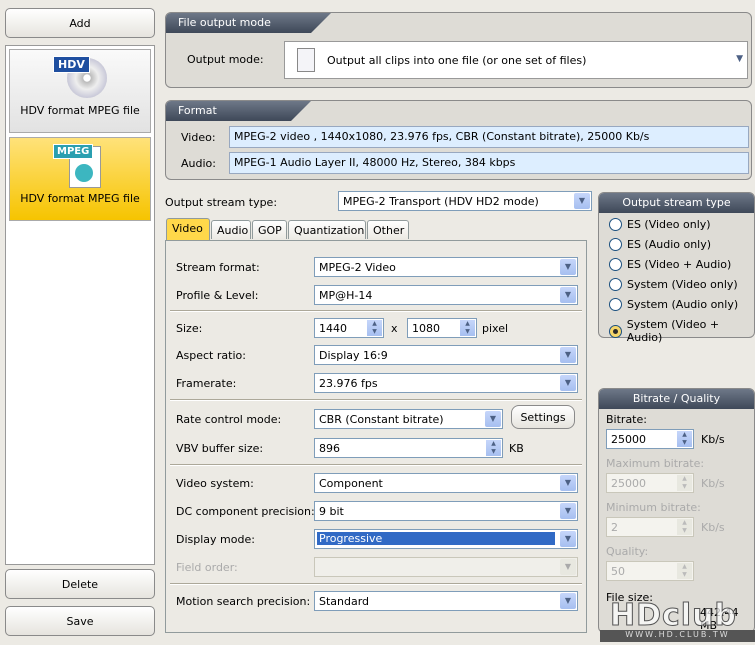 This screenshot has width=755, height=645. What do you see at coordinates (614, 527) in the screenshot?
I see `value: 2` at bounding box center [614, 527].